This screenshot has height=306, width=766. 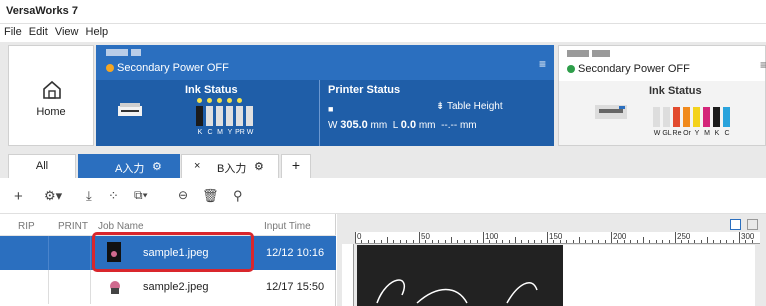 I want to click on ink-label: M, so click(x=707, y=133).